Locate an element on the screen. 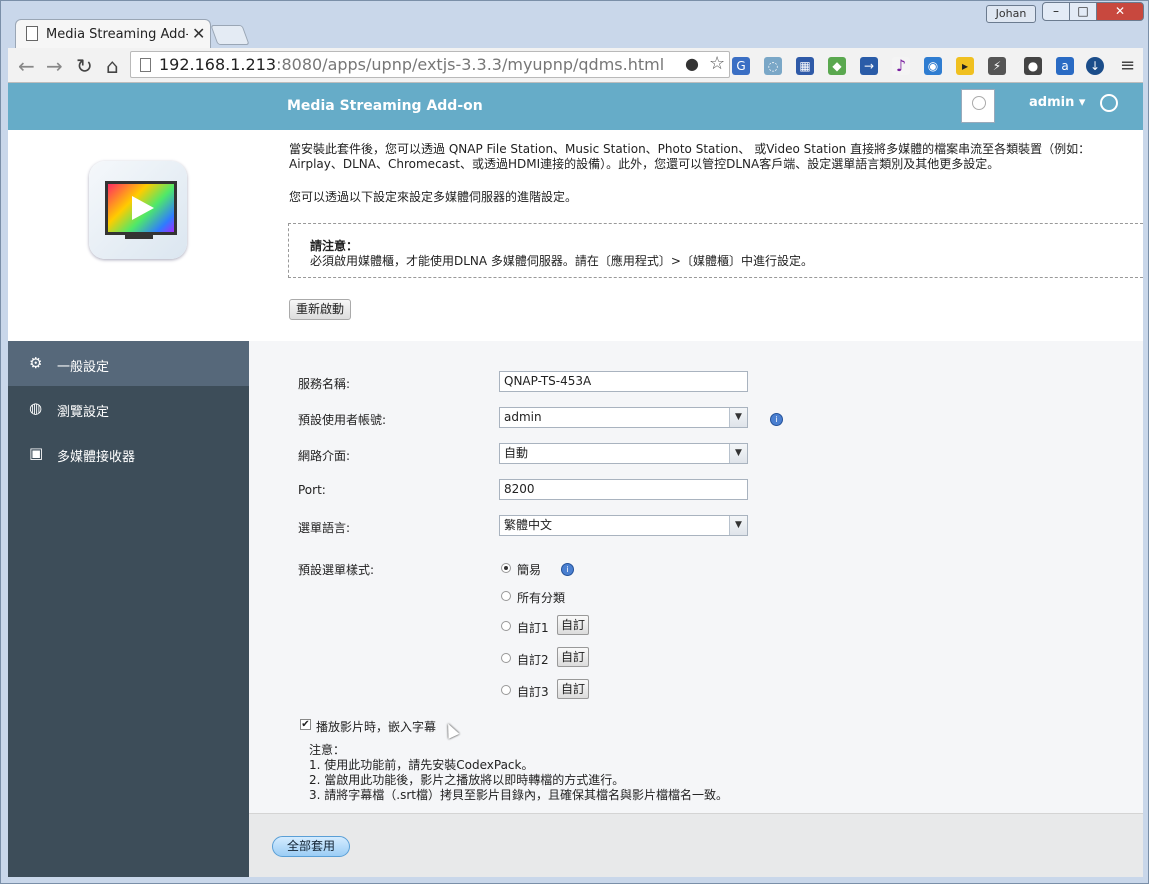 The image size is (1149, 884). menu-style-label: 預設選單樣式: is located at coordinates (336, 570).